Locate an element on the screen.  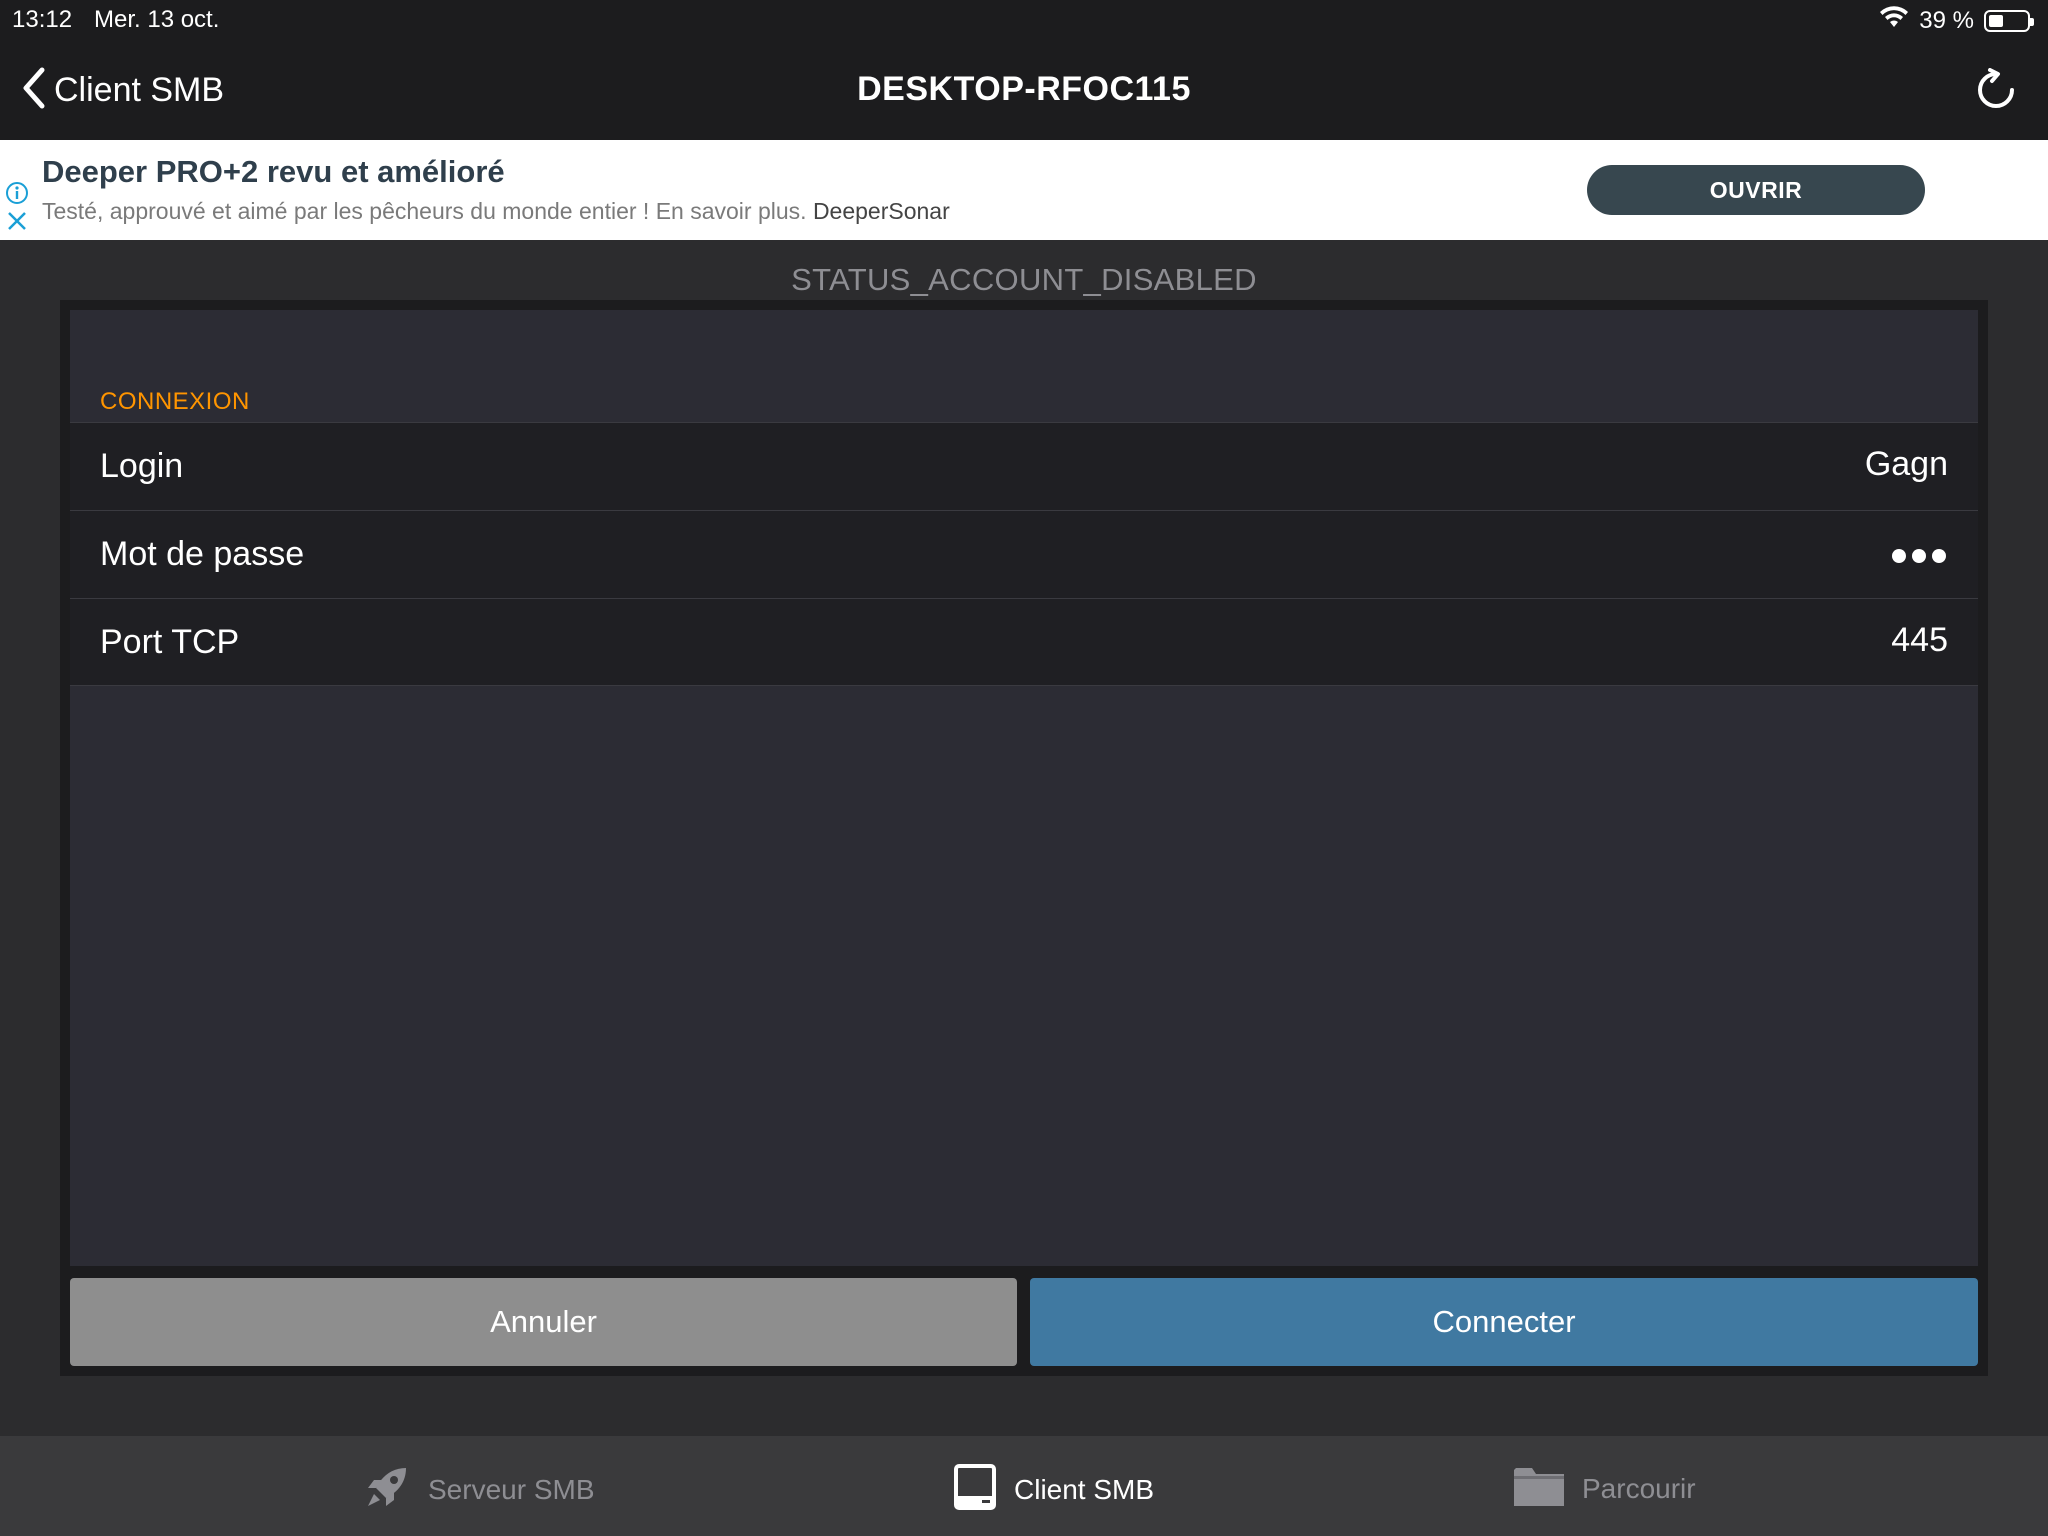
status-bar: 13:12 Mer. 13 oct. 39 % is located at coordinates (1024, 20).